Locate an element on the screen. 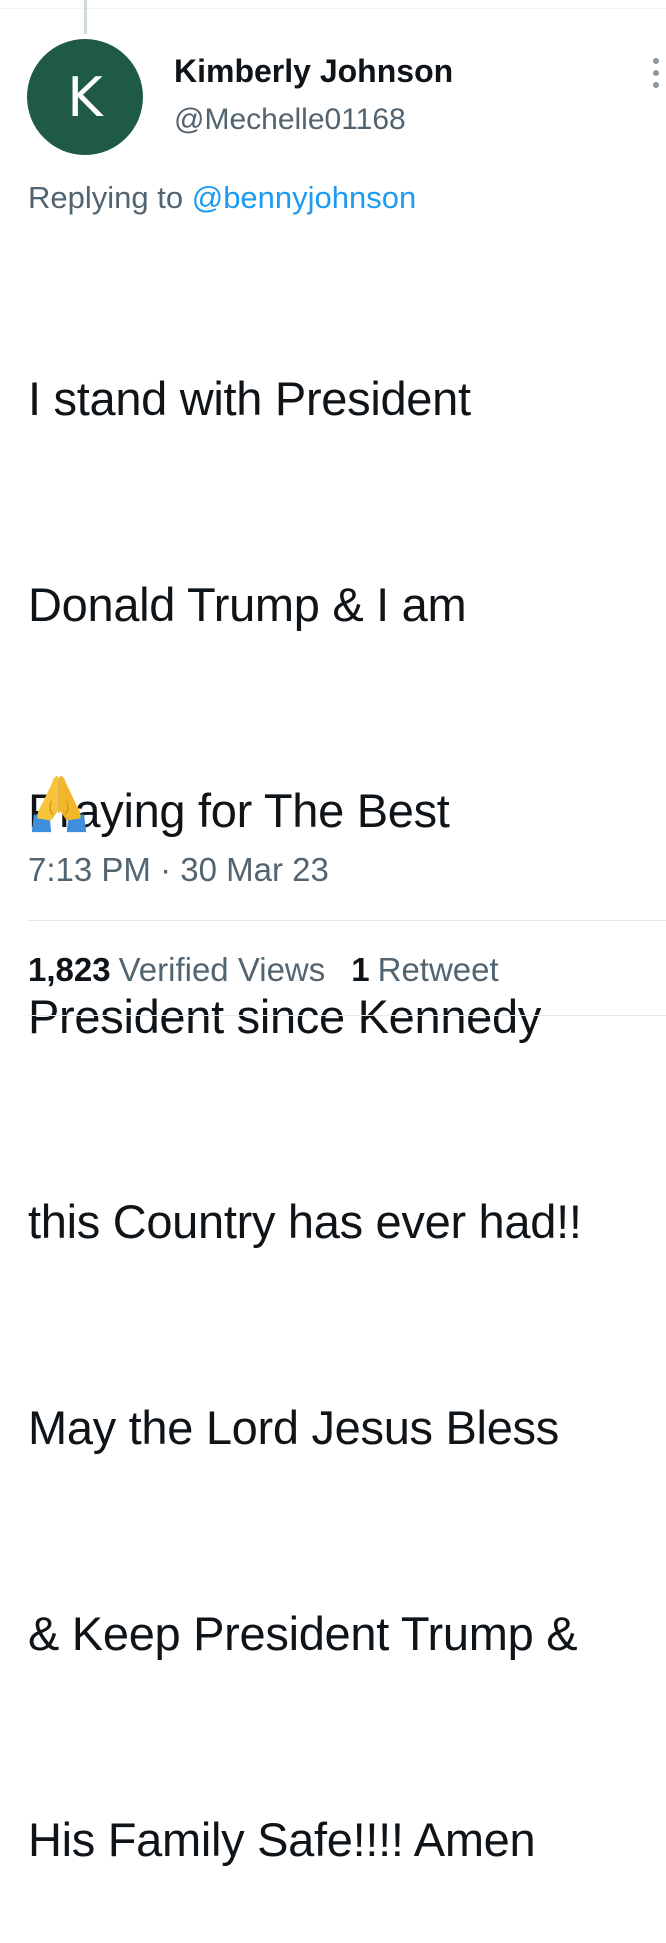 The width and height of the screenshot is (666, 1943). replying-to-label: Replying to is located at coordinates (110, 197).